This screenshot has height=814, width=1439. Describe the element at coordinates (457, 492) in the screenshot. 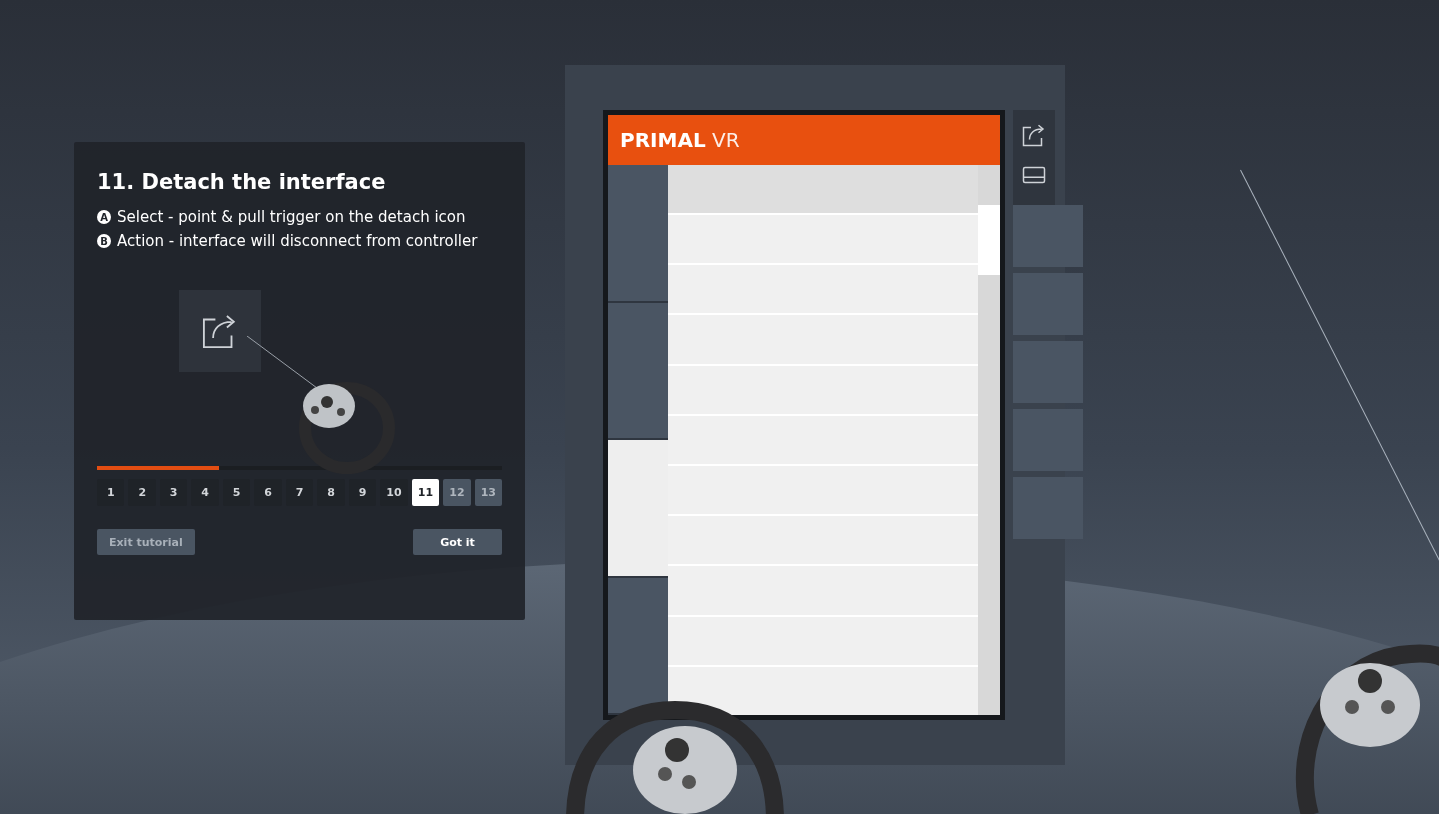

I see `step-number-button: 12` at that location.